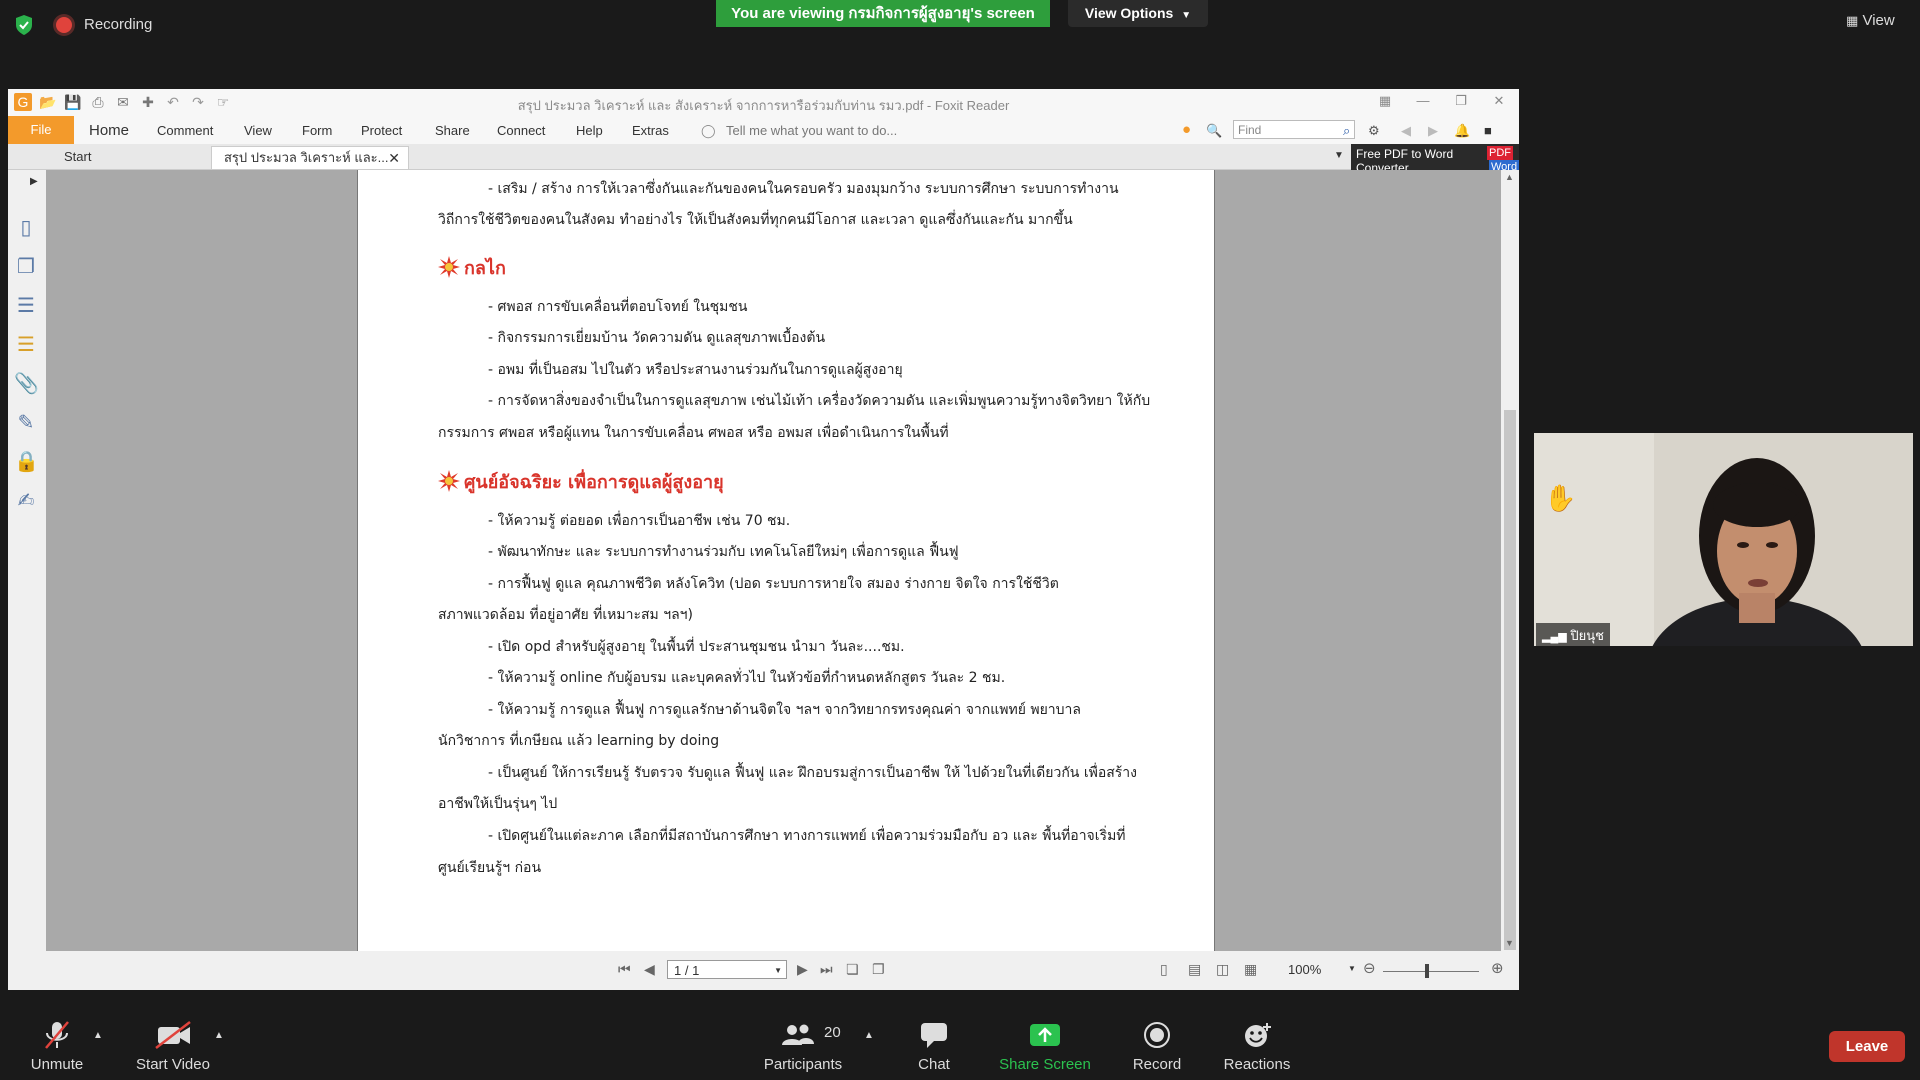  Describe the element at coordinates (650, 130) in the screenshot. I see `menu-extras: Extras` at that location.